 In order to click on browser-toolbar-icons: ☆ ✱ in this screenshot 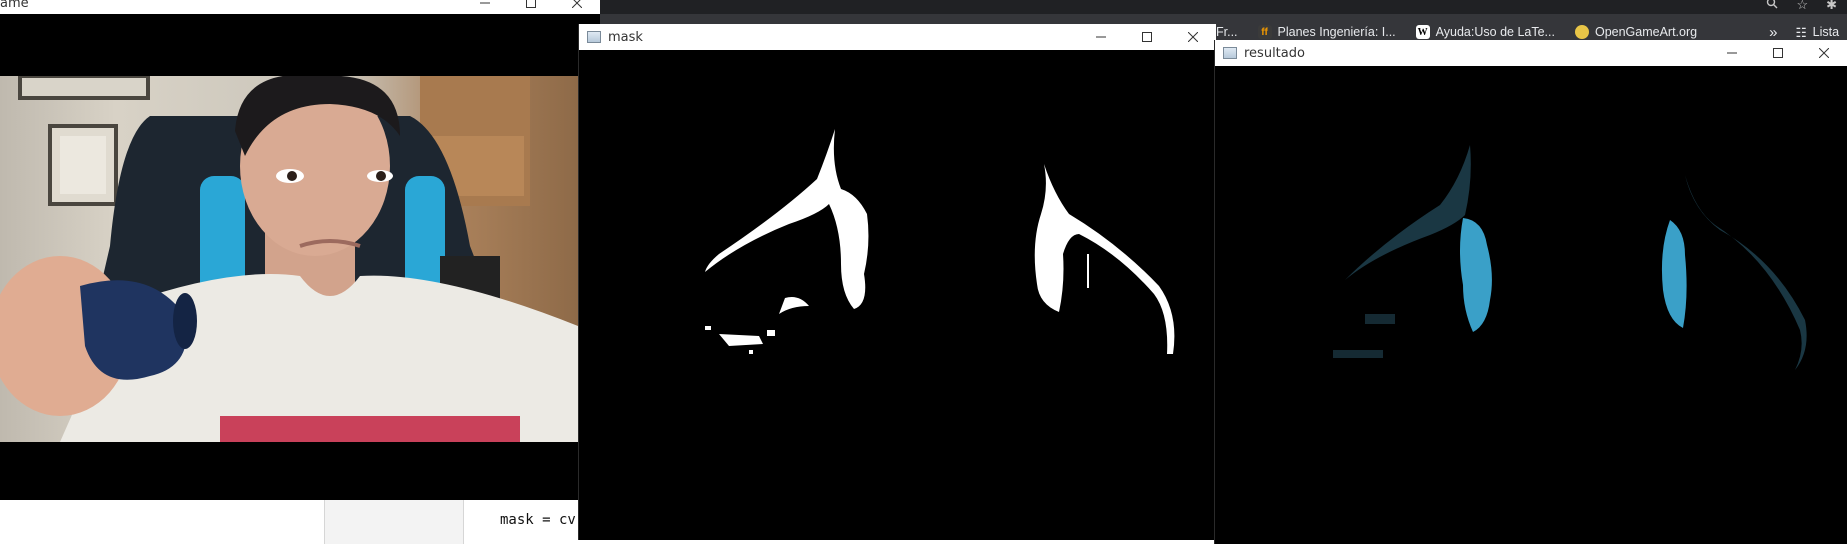, I will do `click(1801, 6)`.